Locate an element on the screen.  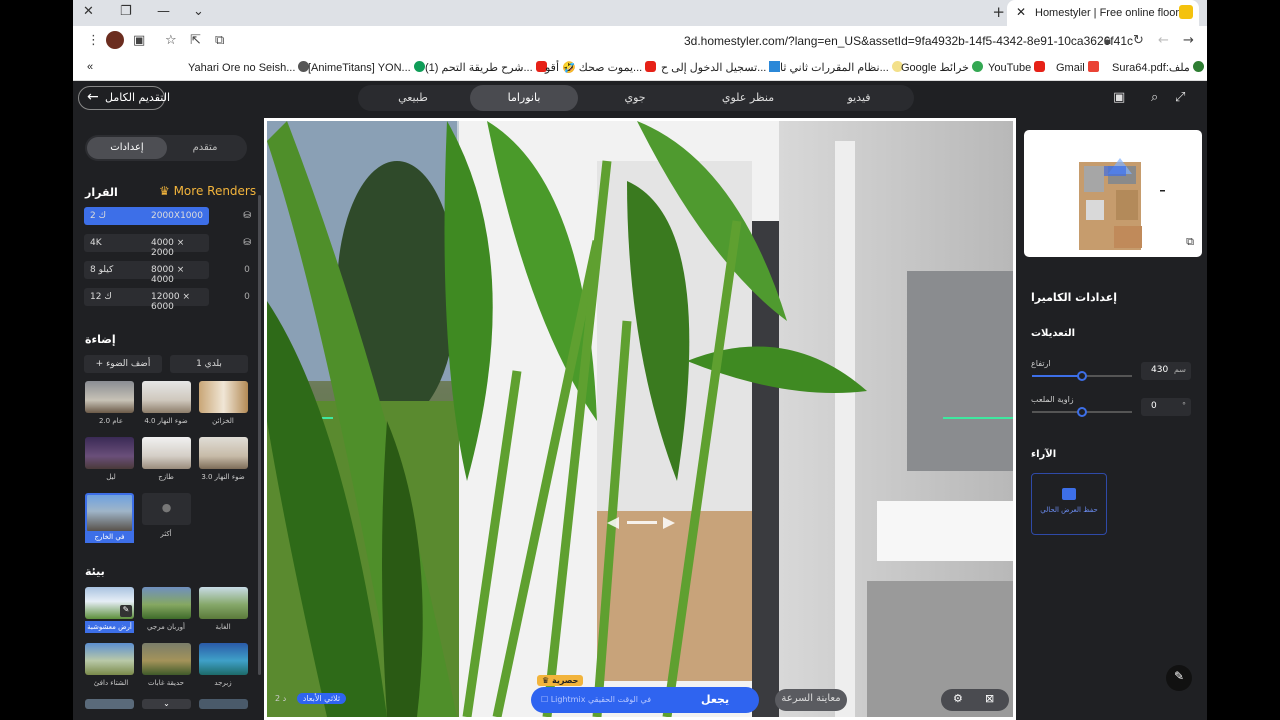
close-tab-icon: ✕ is located at coordinates (1021, 12).